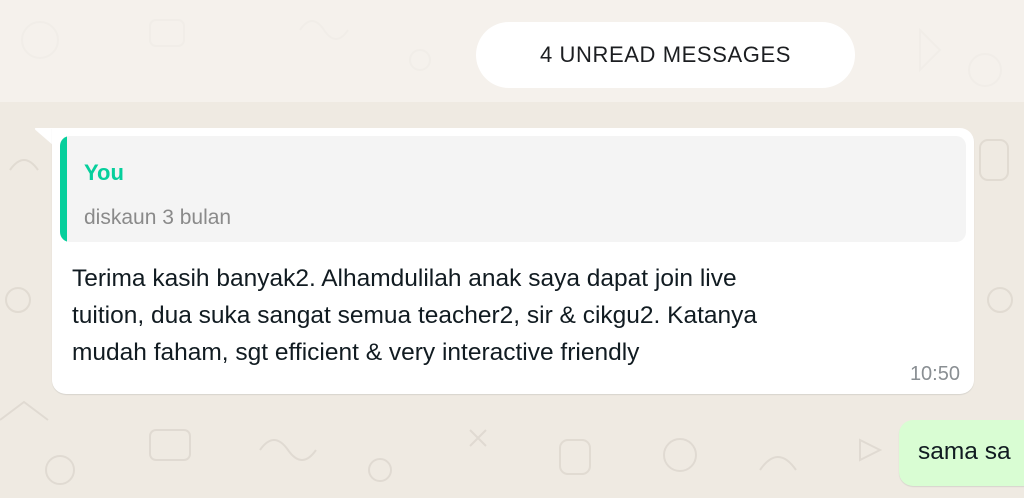 The height and width of the screenshot is (498, 1024). I want to click on unread-messages-divider: 4 UNREAD MESSAGES, so click(665, 55).